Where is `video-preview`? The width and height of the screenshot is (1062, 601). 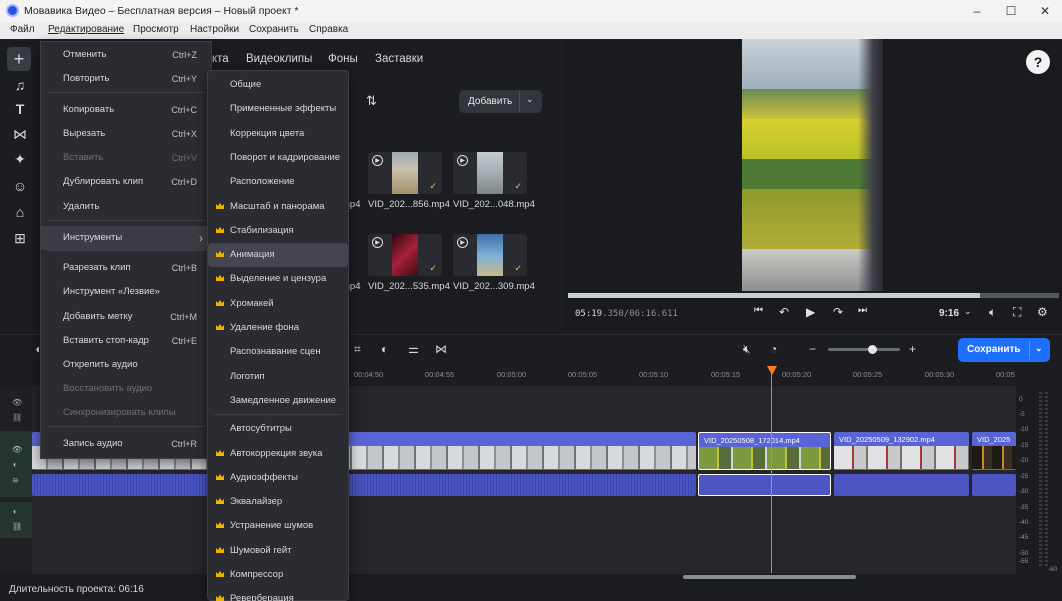 video-preview is located at coordinates (812, 165).